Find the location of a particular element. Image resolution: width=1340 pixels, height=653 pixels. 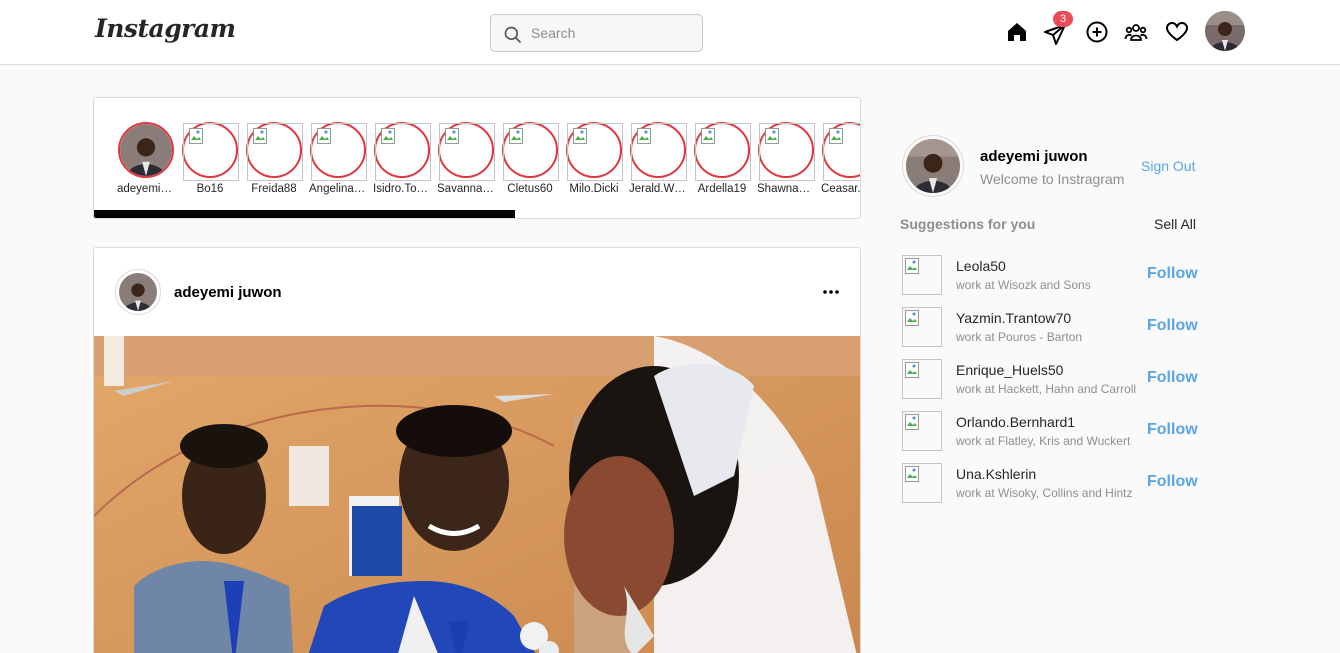

story-item: Savannah.Jakubowski is located at coordinates (466, 158).